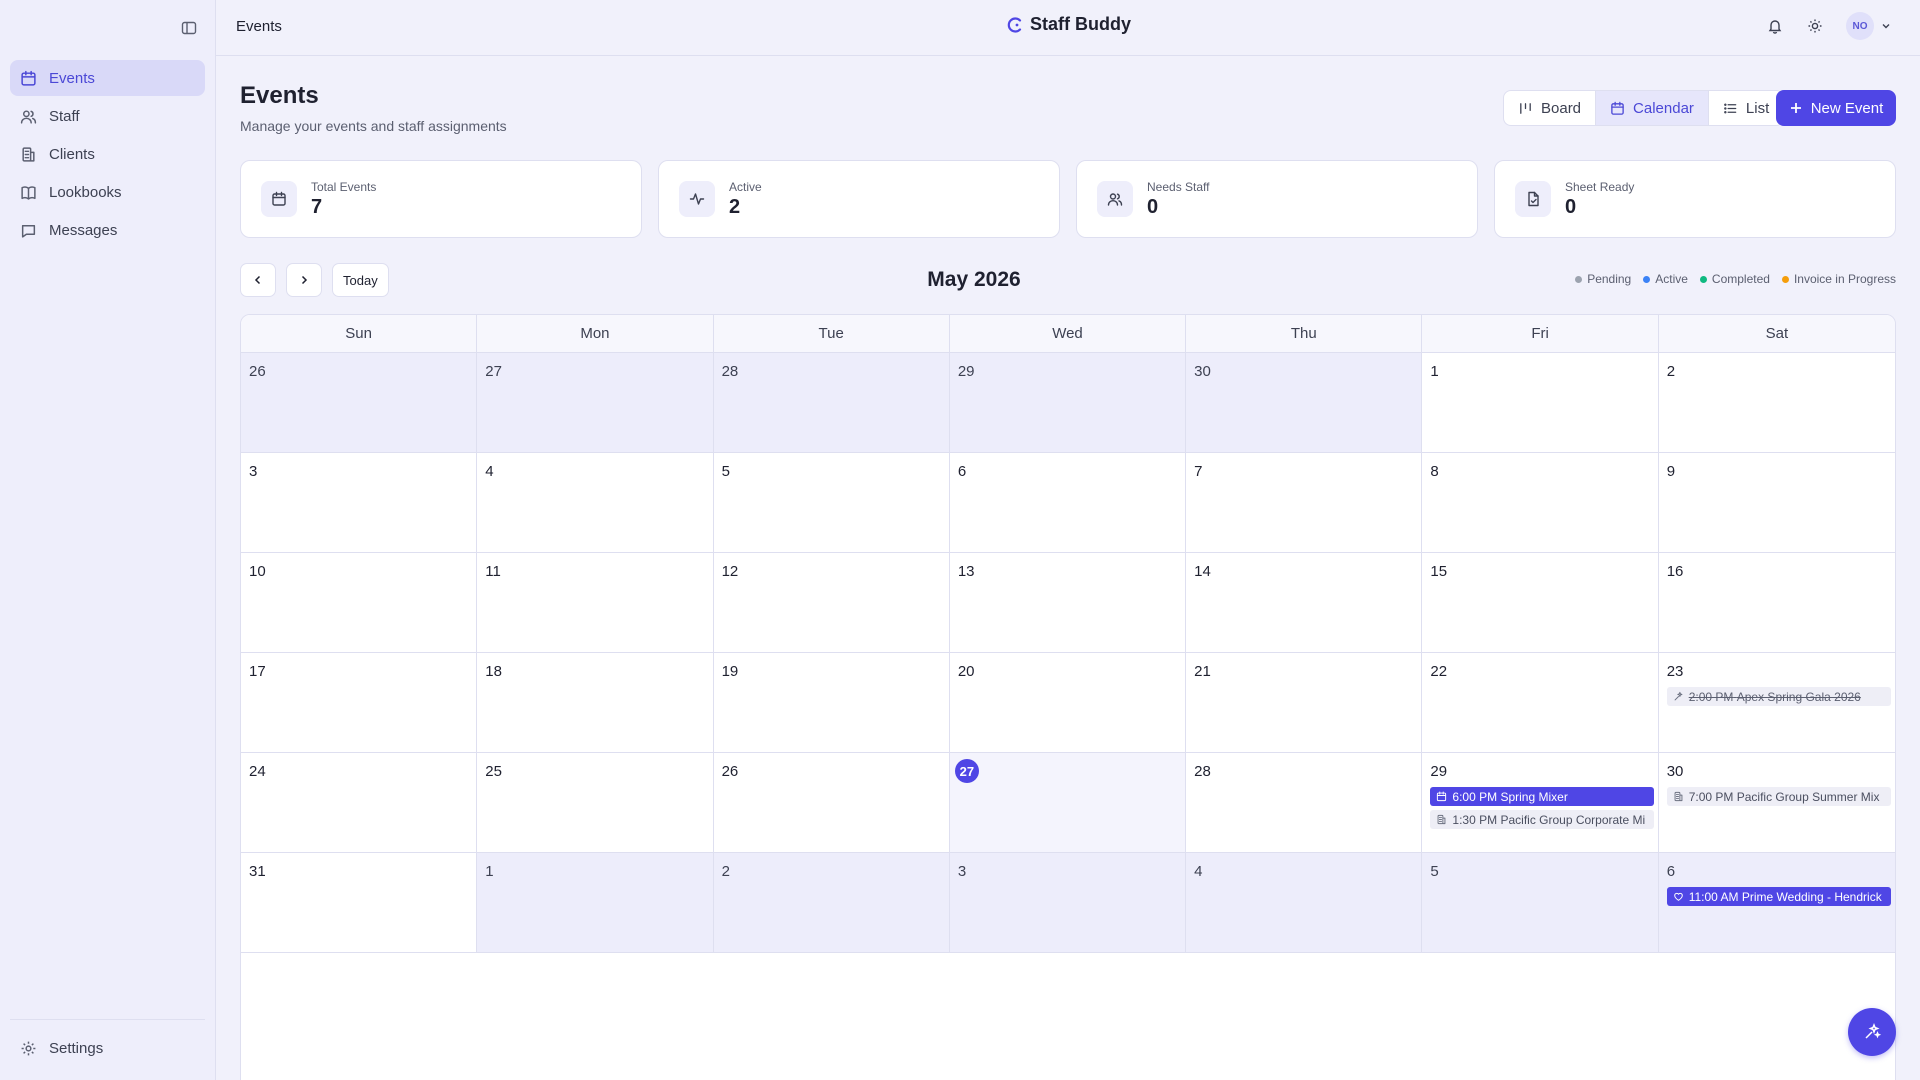 The width and height of the screenshot is (1920, 1080). What do you see at coordinates (359, 703) in the screenshot?
I see `day-cell: 17` at bounding box center [359, 703].